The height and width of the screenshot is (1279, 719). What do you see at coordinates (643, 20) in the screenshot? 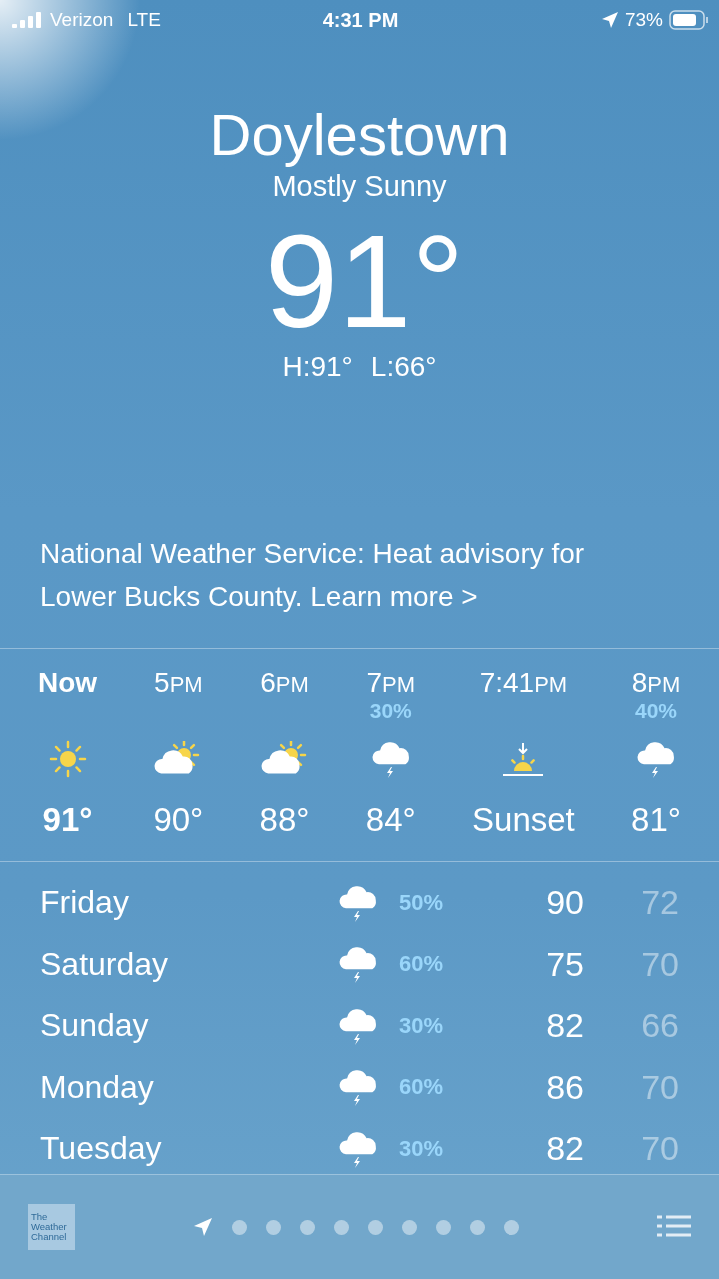
I see `battery-percent: 73%` at bounding box center [643, 20].